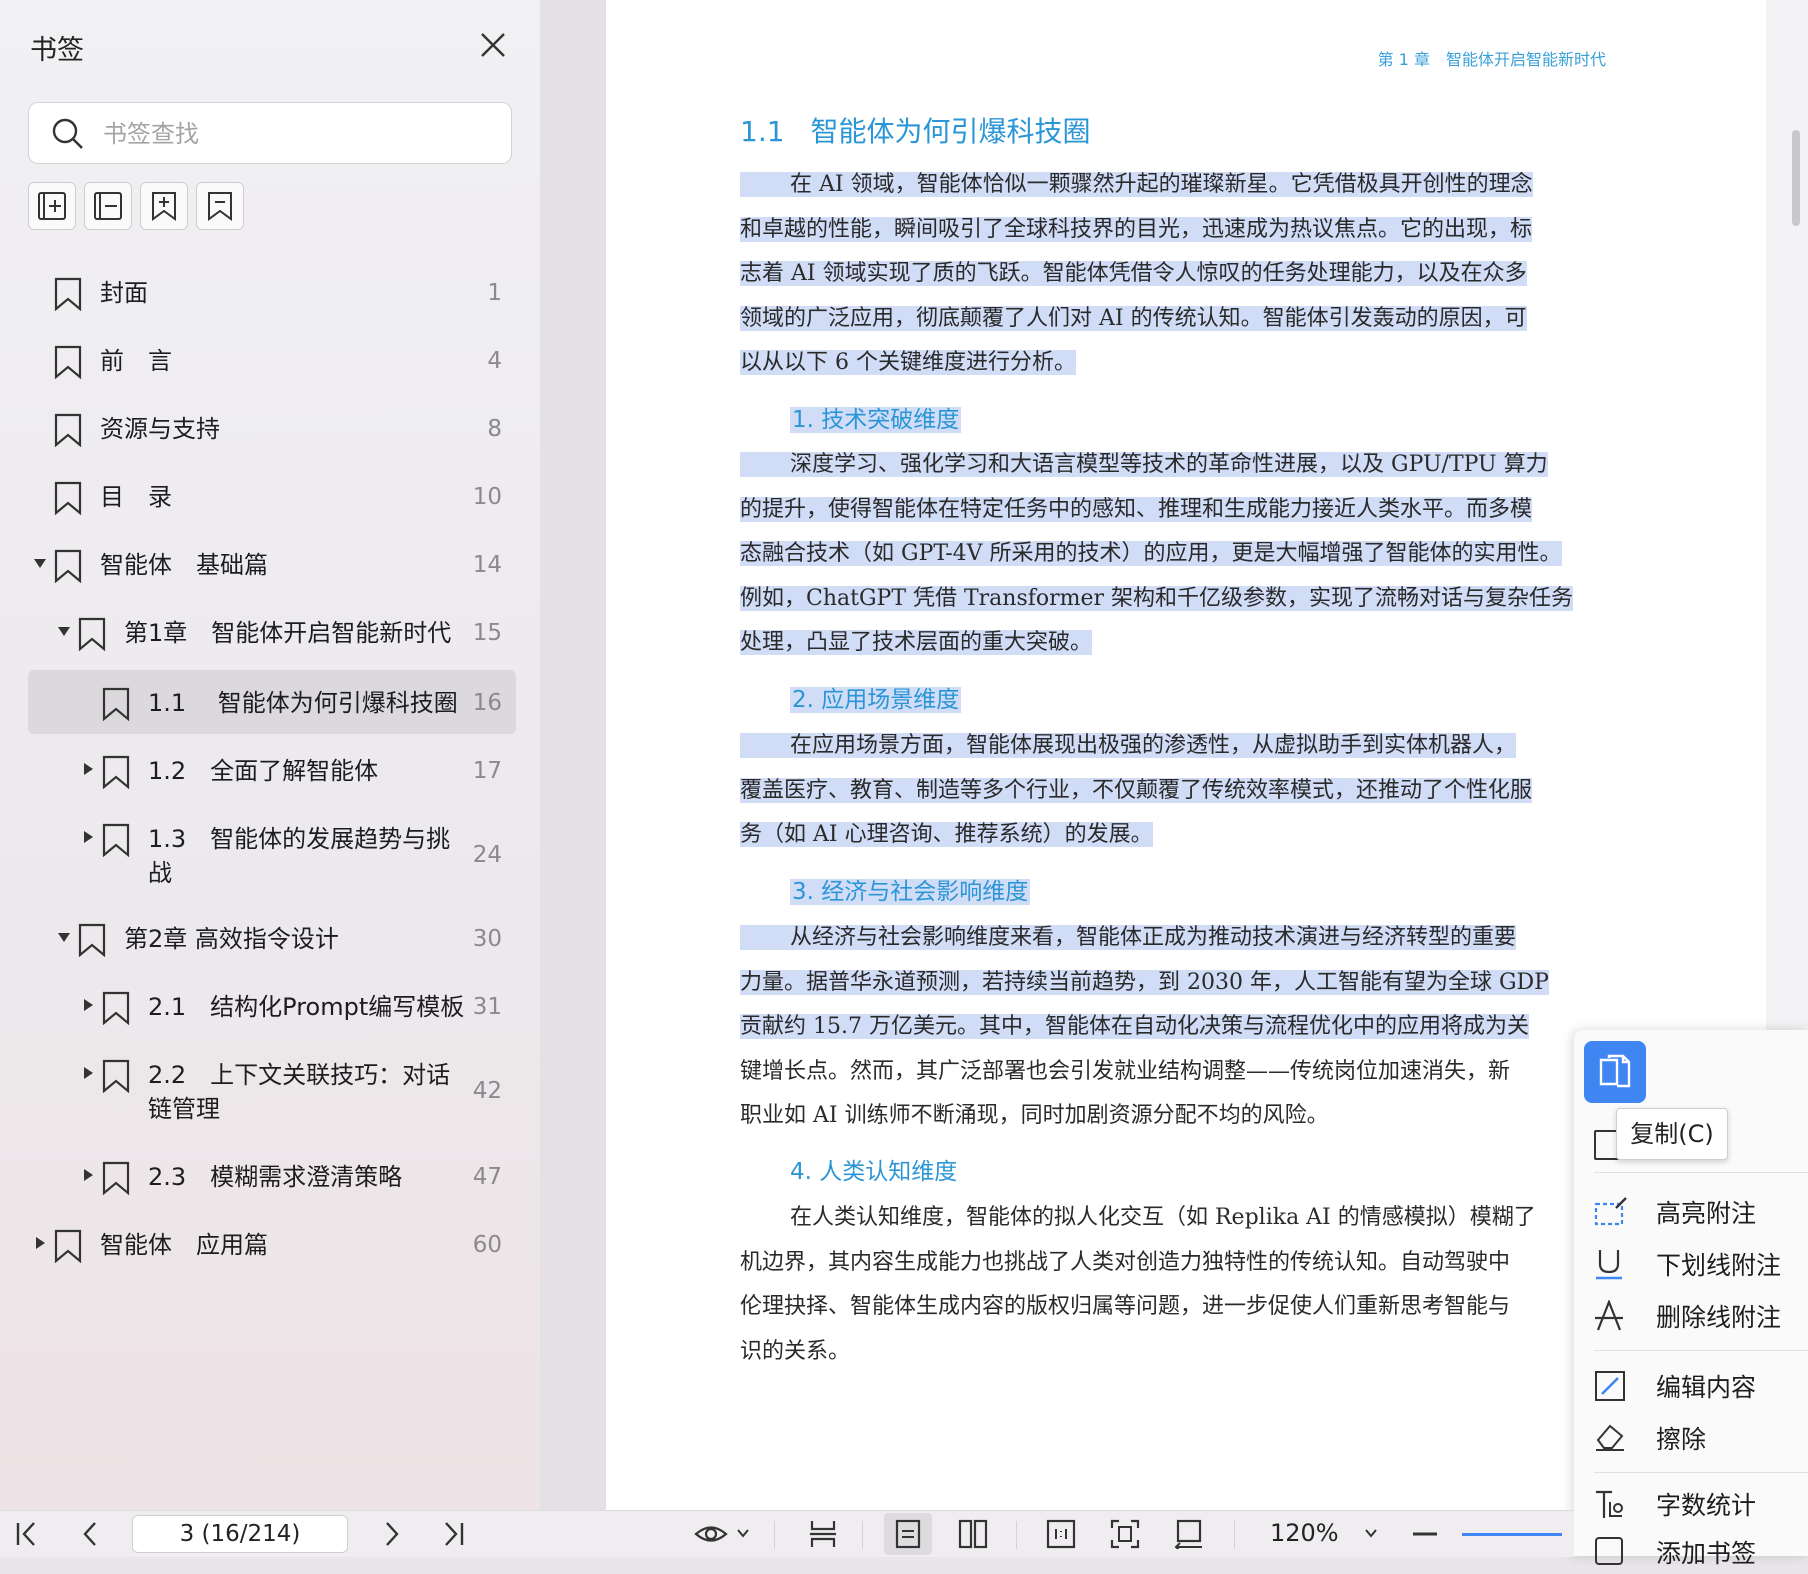 The height and width of the screenshot is (1574, 1808). What do you see at coordinates (487, 771) in the screenshot?
I see `bookmark-page: 17` at bounding box center [487, 771].